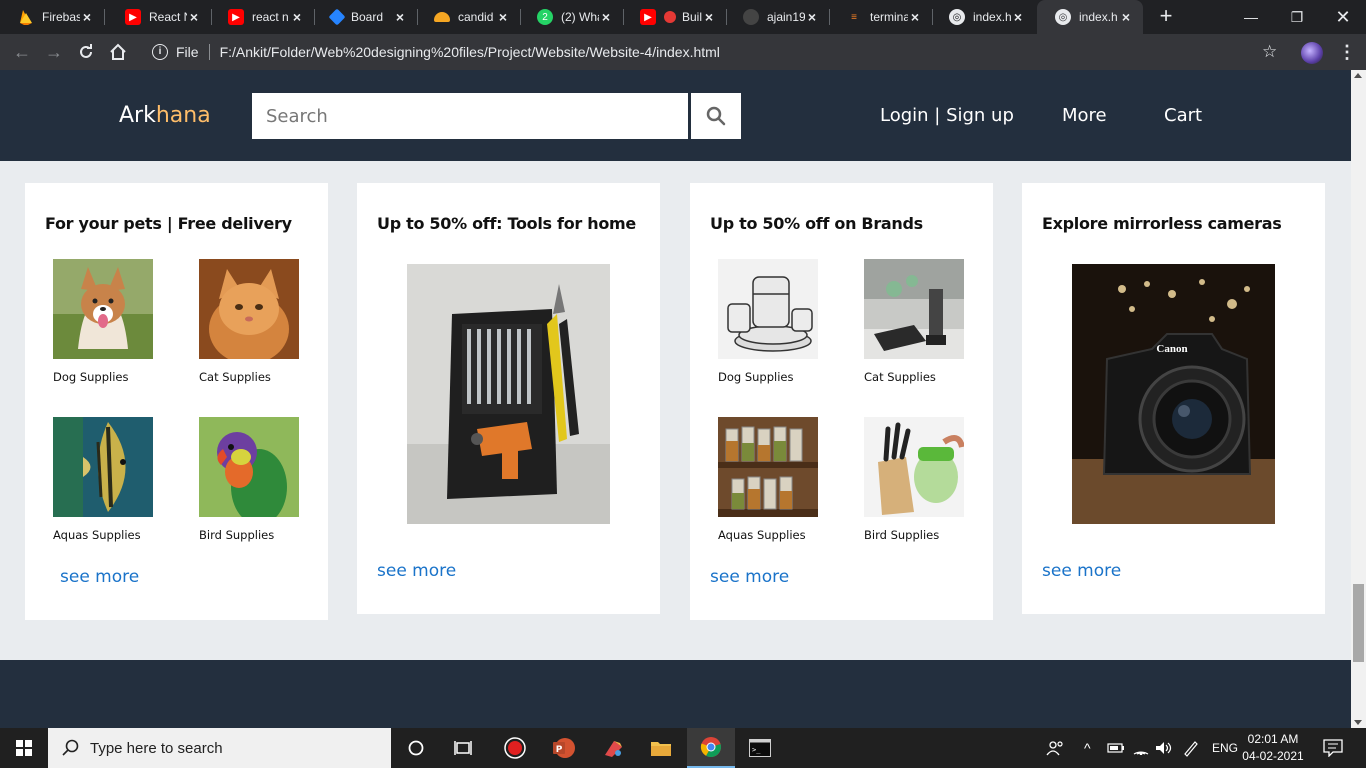 The image size is (1366, 768). What do you see at coordinates (1116, 748) in the screenshot?
I see `battery-icon` at bounding box center [1116, 748].